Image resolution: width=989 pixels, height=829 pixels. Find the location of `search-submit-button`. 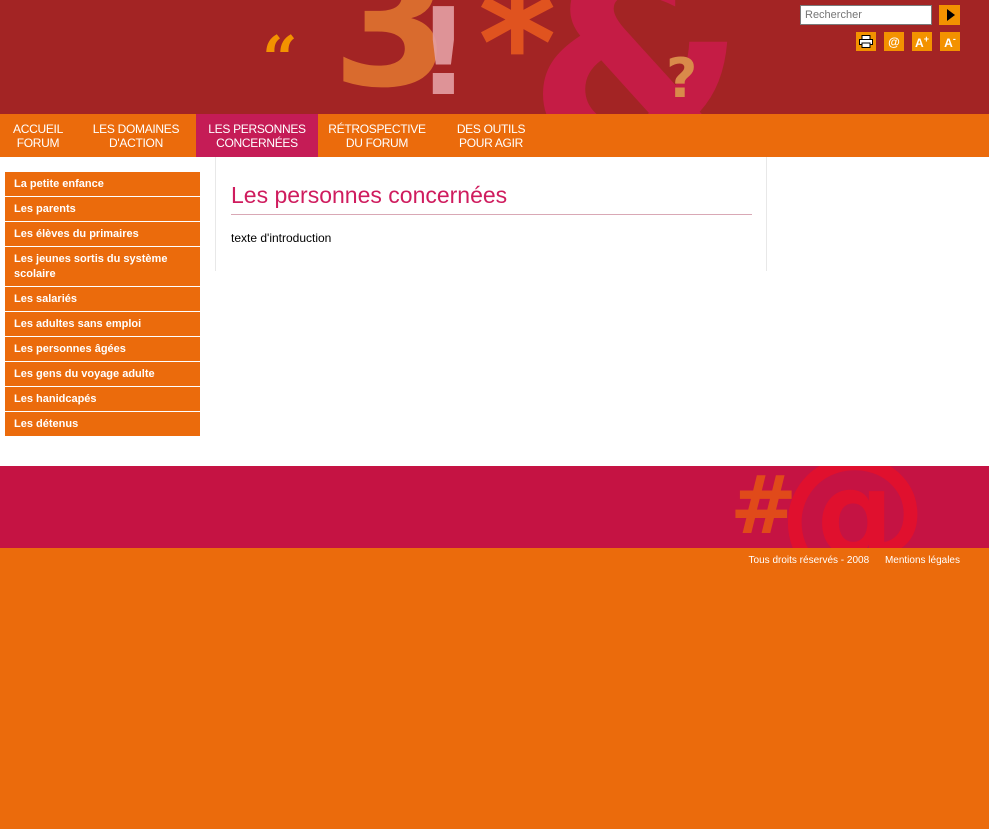

search-submit-button is located at coordinates (949, 15).